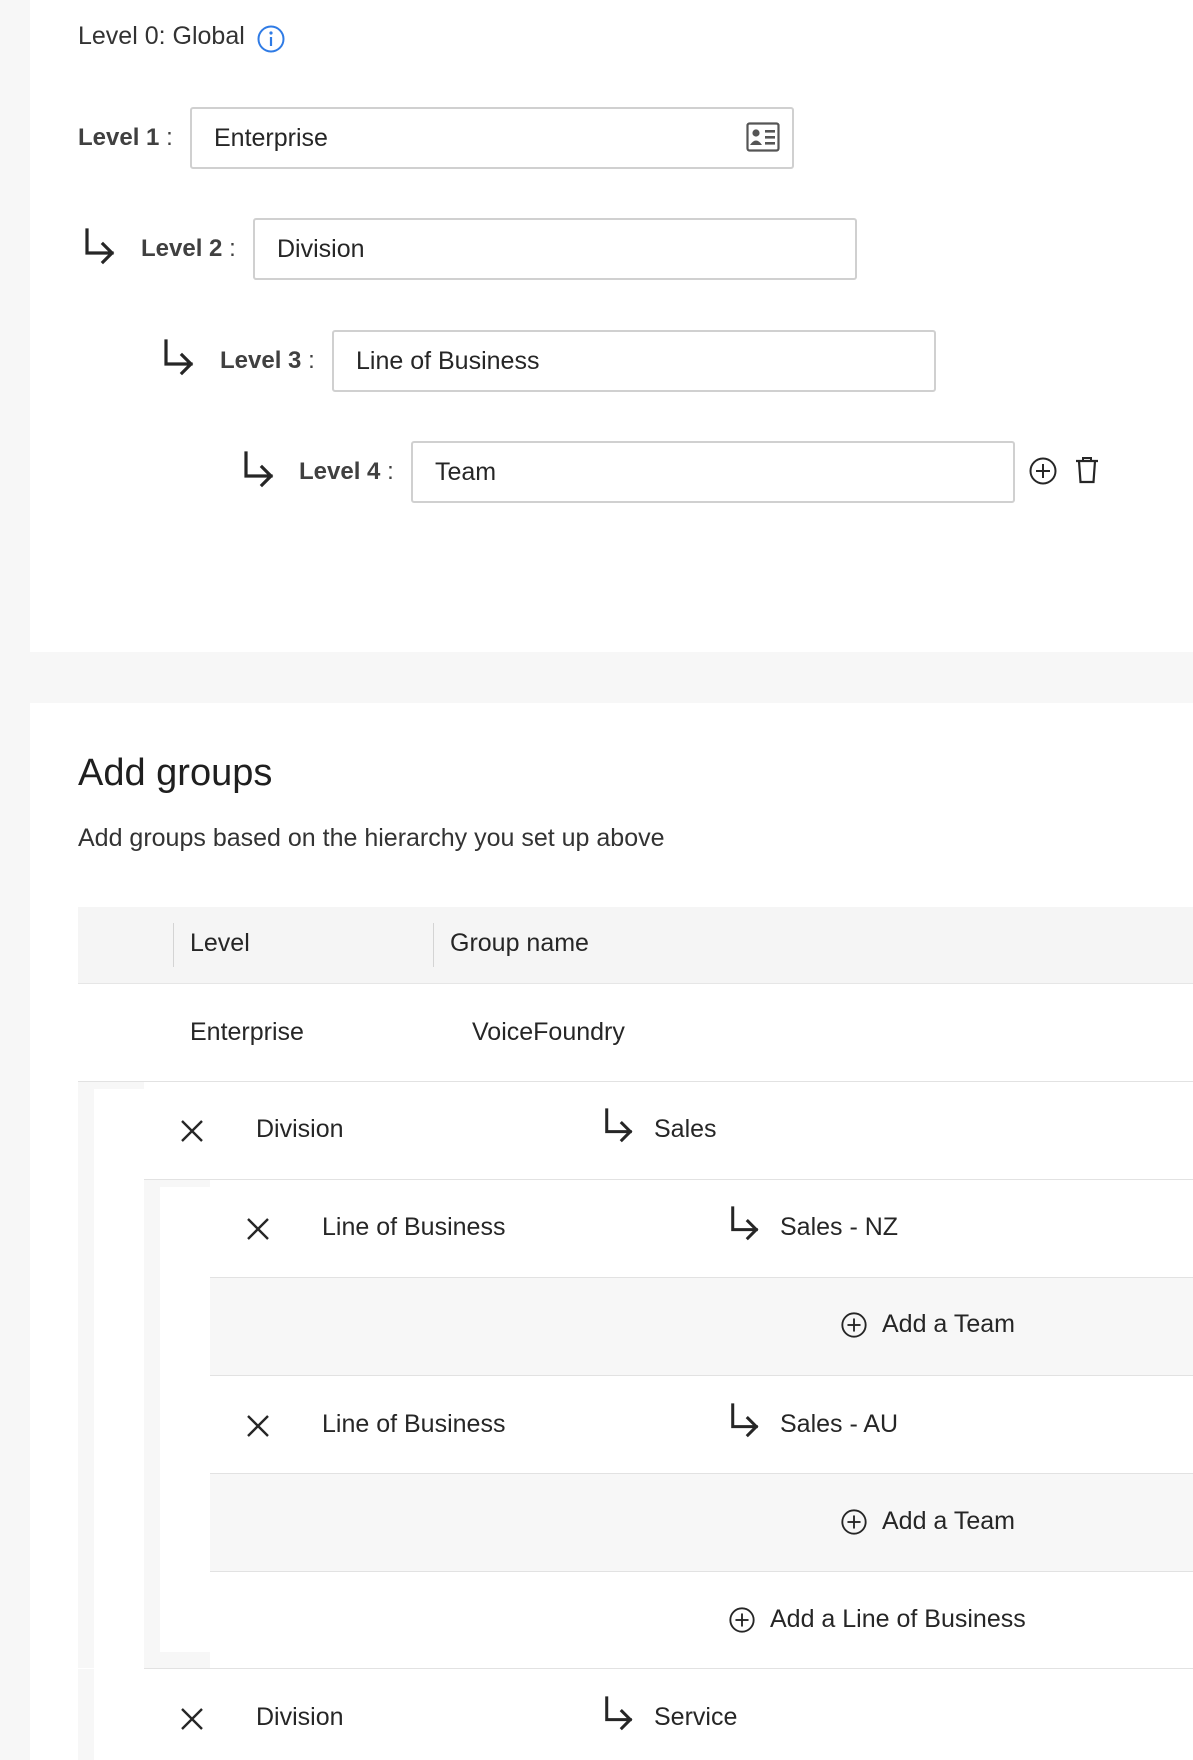  I want to click on row-level-division-sales: Division, so click(300, 1129).